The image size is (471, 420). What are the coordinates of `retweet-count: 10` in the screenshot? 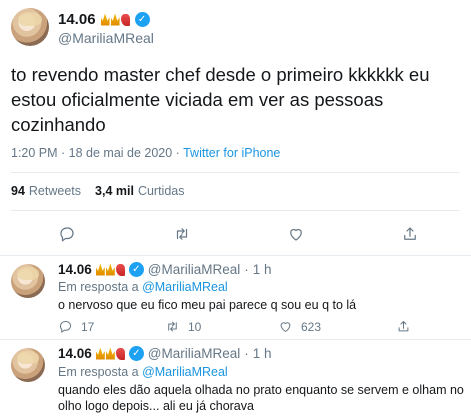 It's located at (195, 326).